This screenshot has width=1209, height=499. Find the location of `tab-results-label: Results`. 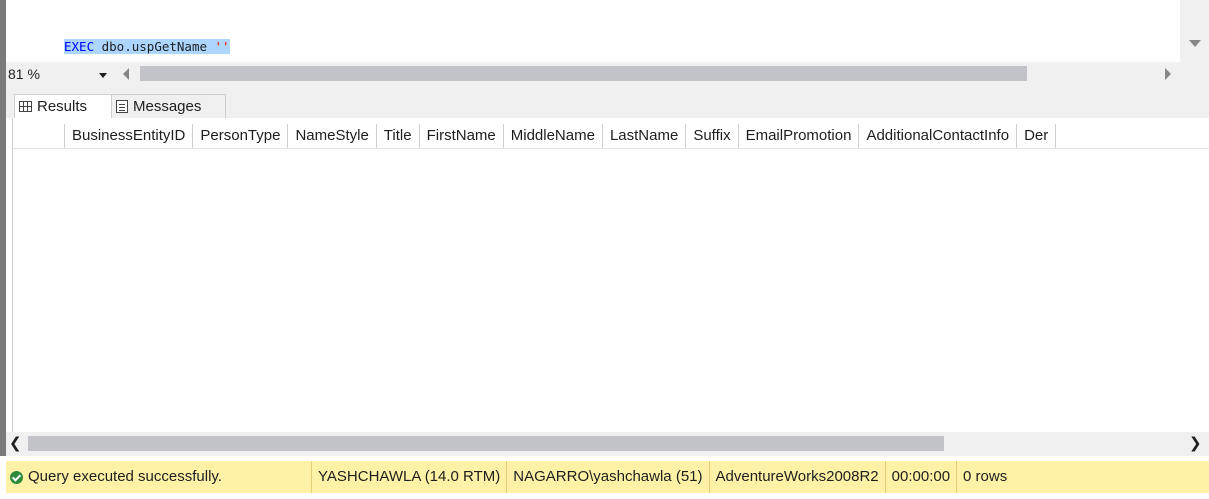

tab-results-label: Results is located at coordinates (62, 106).